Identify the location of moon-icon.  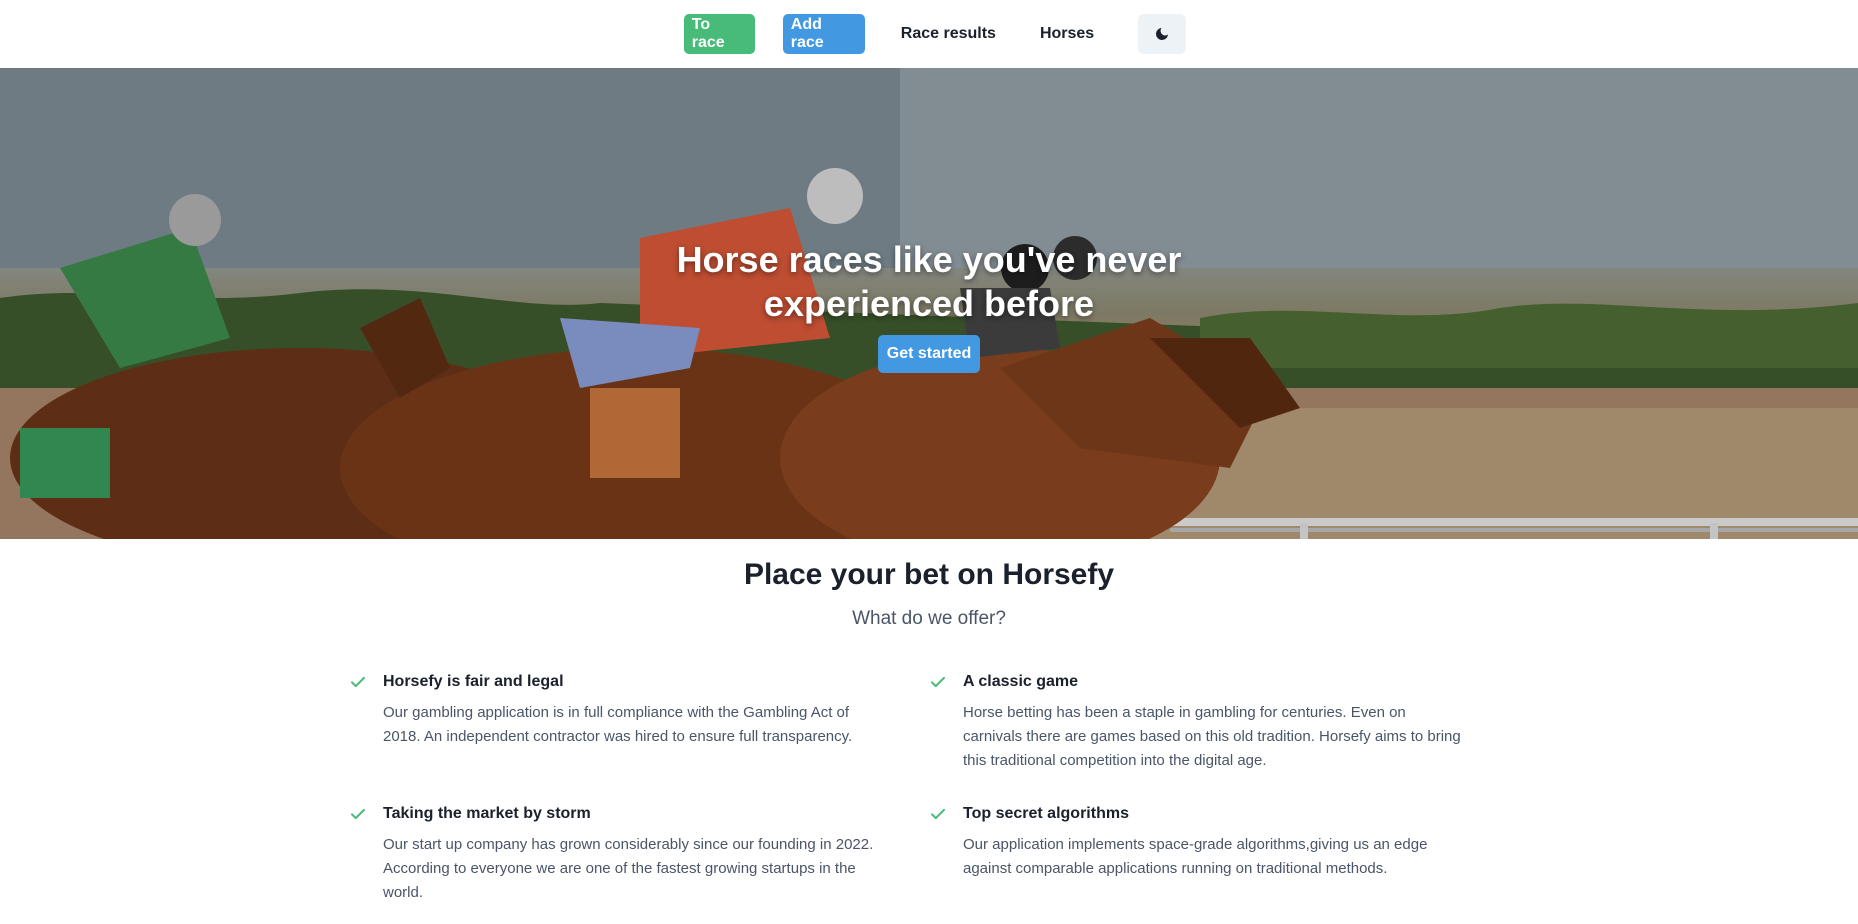
(1162, 34).